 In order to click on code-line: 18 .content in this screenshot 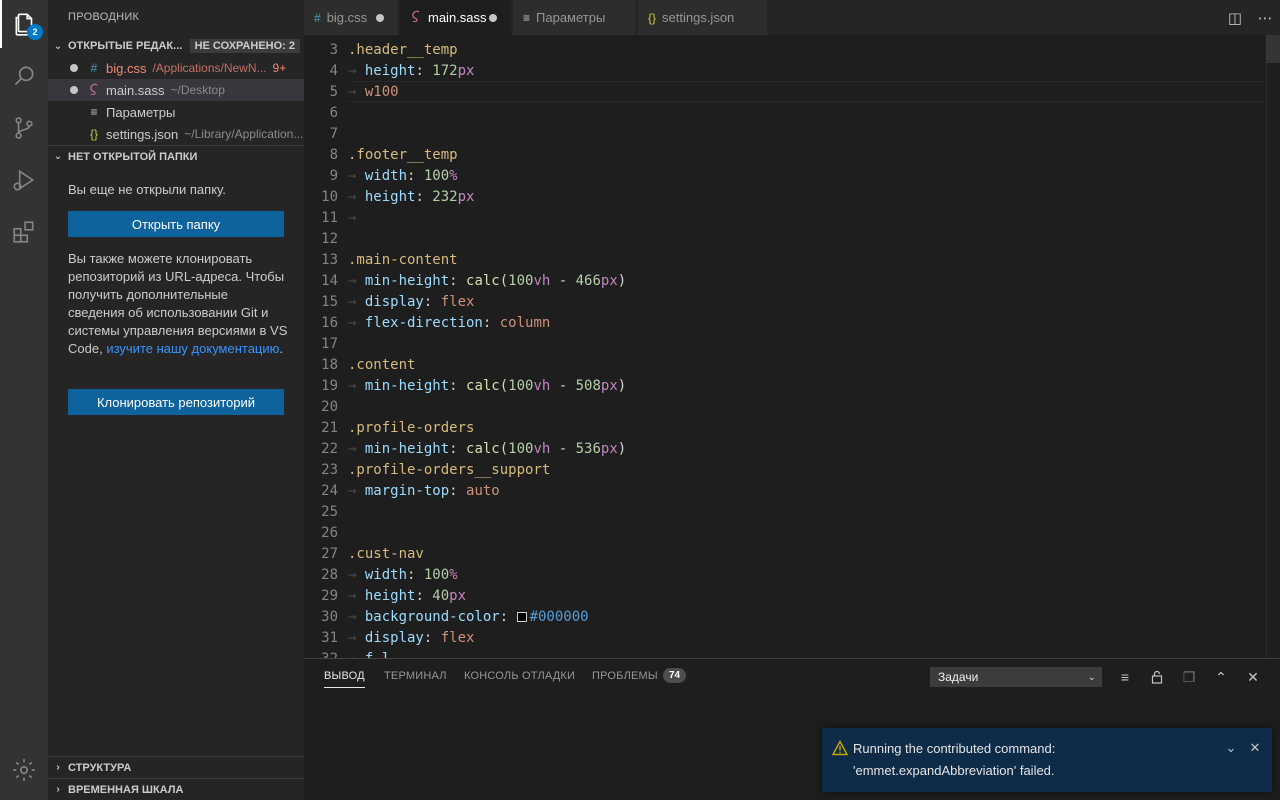, I will do `click(792, 364)`.